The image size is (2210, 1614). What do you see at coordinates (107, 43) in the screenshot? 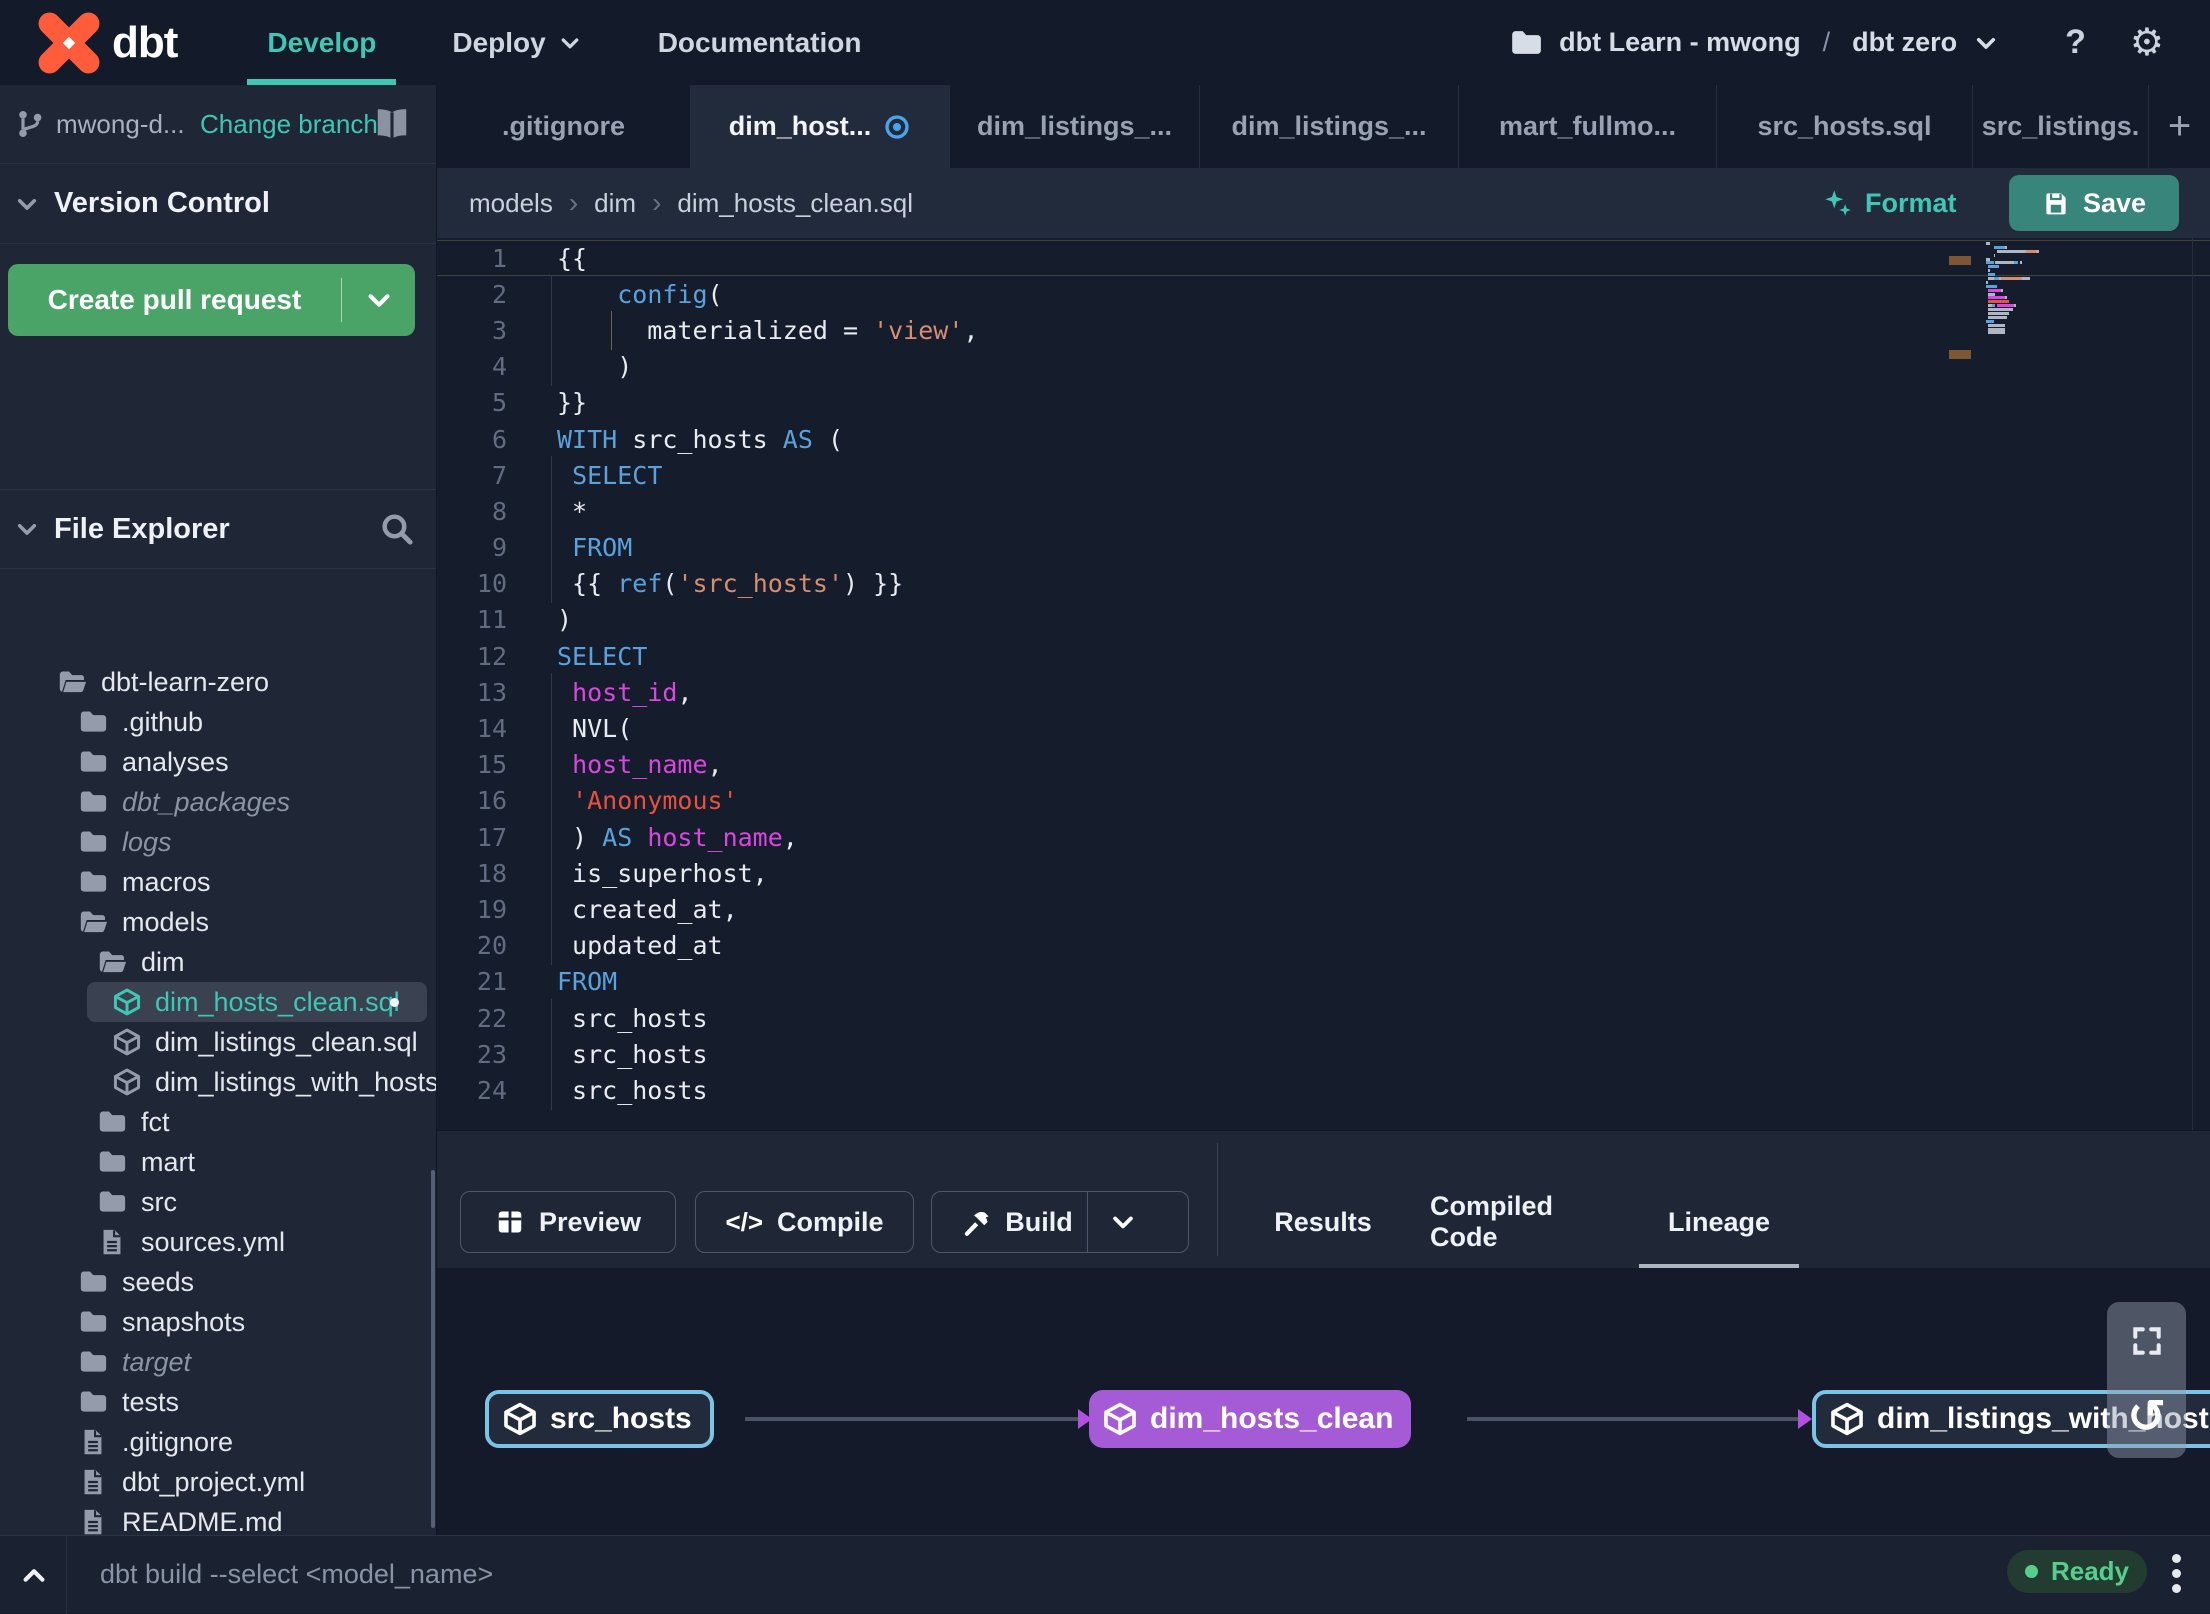
I see `dbt-logo: dbt` at bounding box center [107, 43].